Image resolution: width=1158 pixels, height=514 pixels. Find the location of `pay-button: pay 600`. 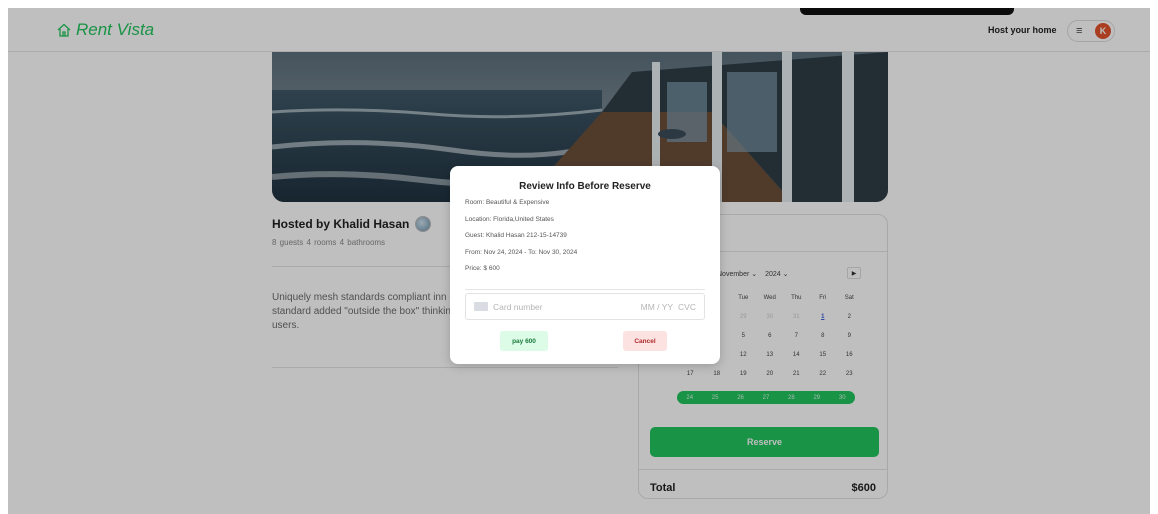

pay-button: pay 600 is located at coordinates (524, 341).